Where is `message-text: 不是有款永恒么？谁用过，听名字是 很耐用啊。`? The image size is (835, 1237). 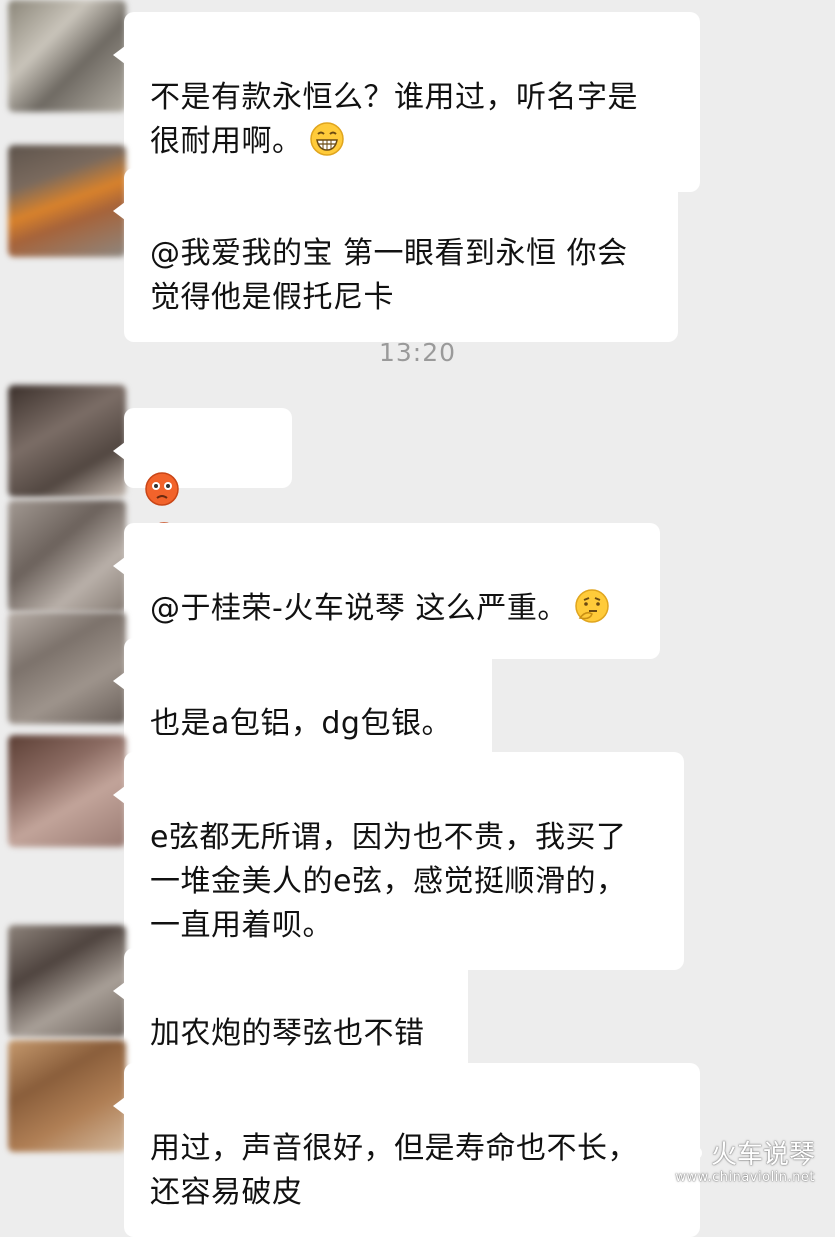 message-text: 不是有款永恒么？谁用过，听名字是 很耐用啊。 is located at coordinates (394, 119).